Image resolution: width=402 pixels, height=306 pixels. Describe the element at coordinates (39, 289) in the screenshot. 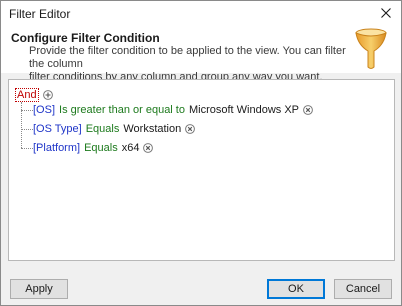

I see `apply-button: Apply` at that location.